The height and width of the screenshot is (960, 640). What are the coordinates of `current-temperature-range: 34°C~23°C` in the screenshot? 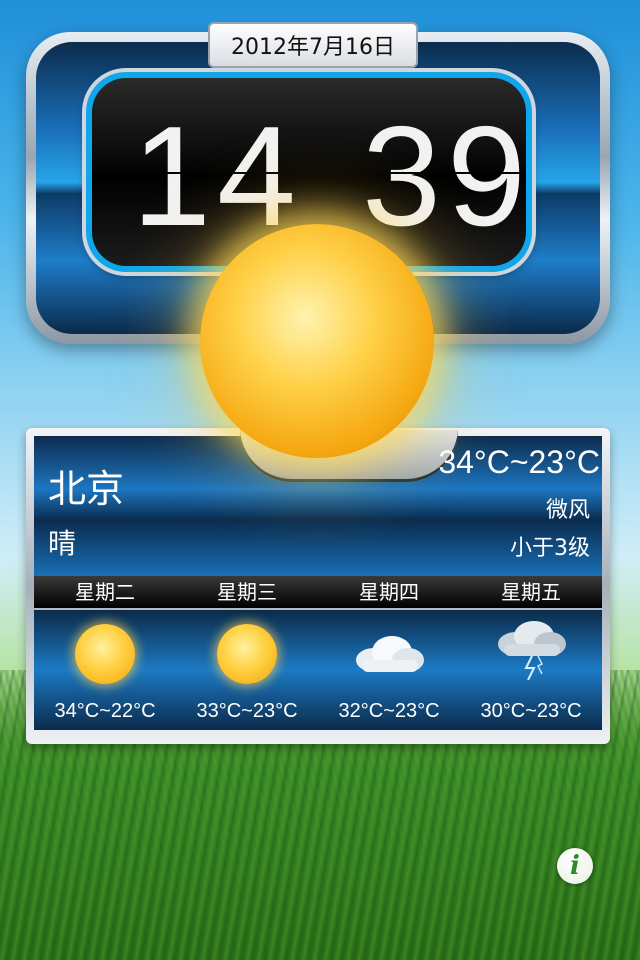 It's located at (519, 462).